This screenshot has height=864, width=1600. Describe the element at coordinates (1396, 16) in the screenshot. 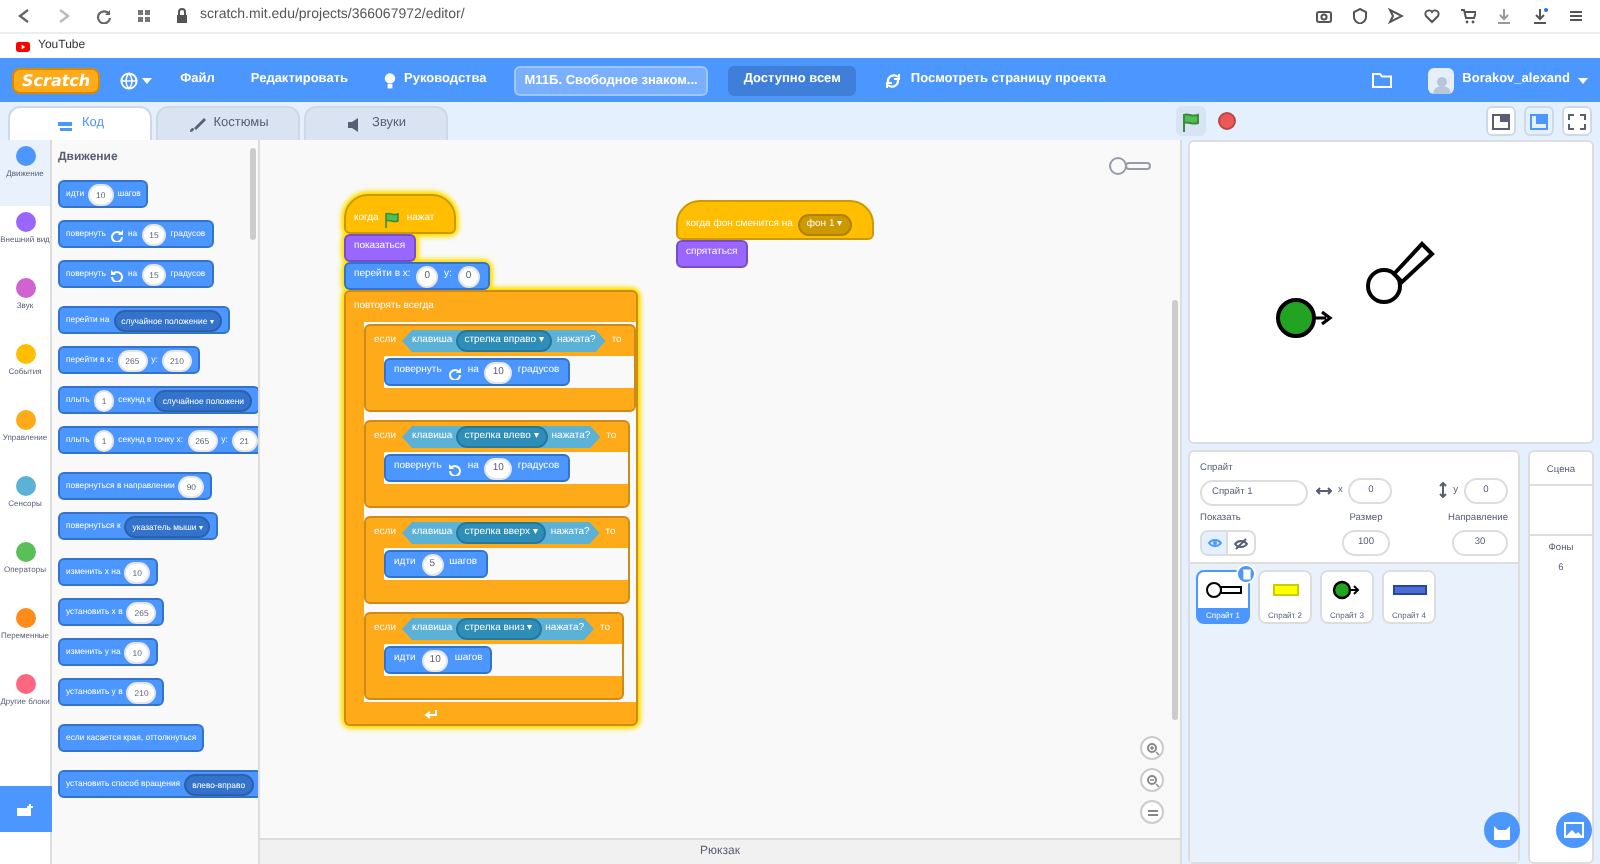

I see `send-icon` at that location.